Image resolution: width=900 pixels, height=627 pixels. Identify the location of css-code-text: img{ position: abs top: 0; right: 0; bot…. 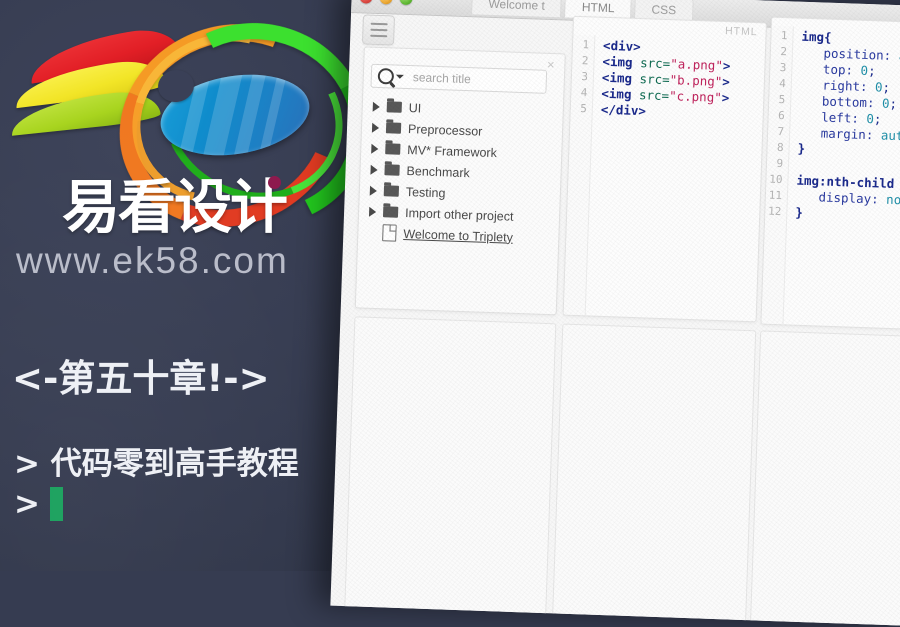
(841, 177).